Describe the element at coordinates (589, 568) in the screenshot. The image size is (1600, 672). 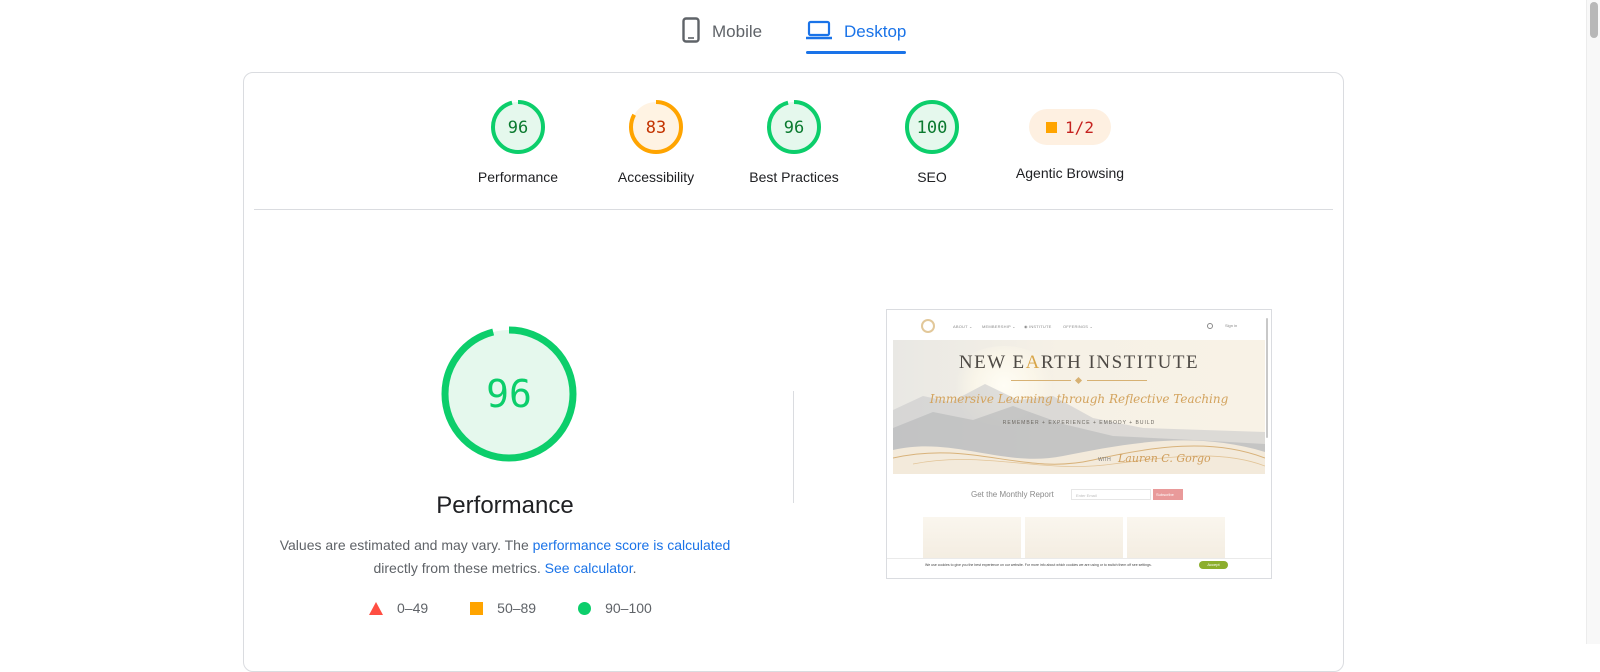
I see `see-calculator-link: See calculator` at that location.